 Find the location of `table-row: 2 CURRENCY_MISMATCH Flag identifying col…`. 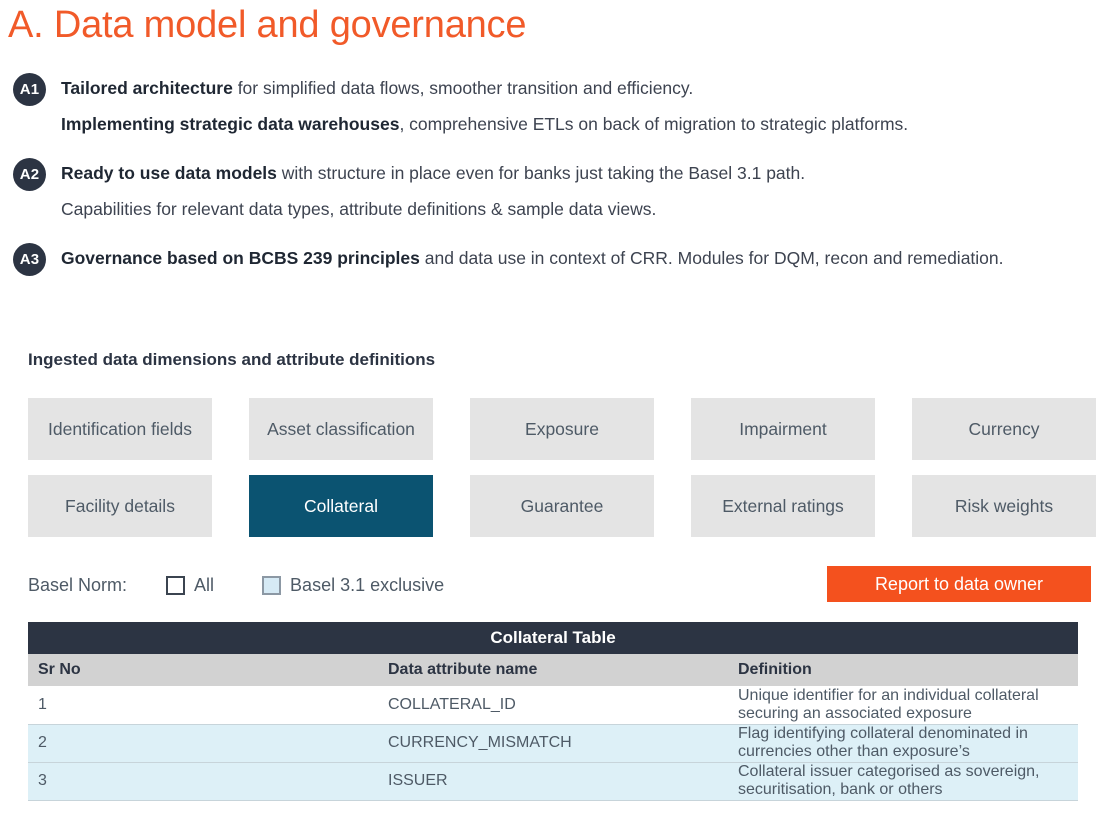

table-row: 2 CURRENCY_MISMATCH Flag identifying col… is located at coordinates (553, 743).